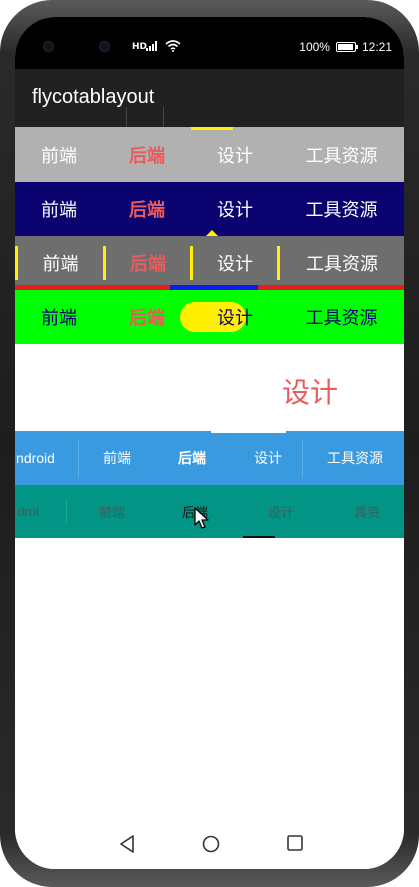  What do you see at coordinates (93, 97) in the screenshot?
I see `page-title: flycotablayout` at bounding box center [93, 97].